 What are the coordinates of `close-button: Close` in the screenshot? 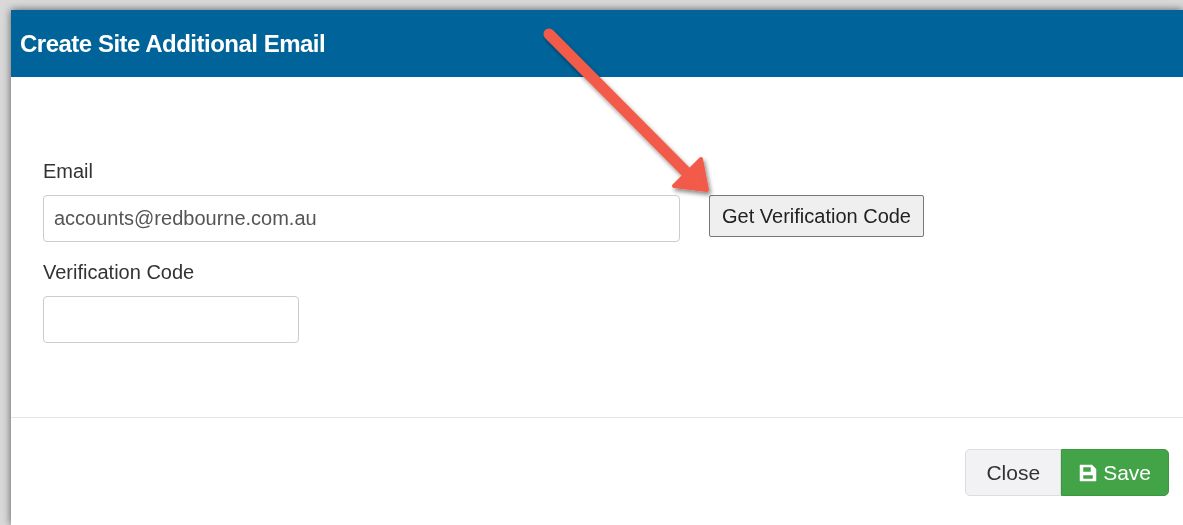 It's located at (1013, 472).